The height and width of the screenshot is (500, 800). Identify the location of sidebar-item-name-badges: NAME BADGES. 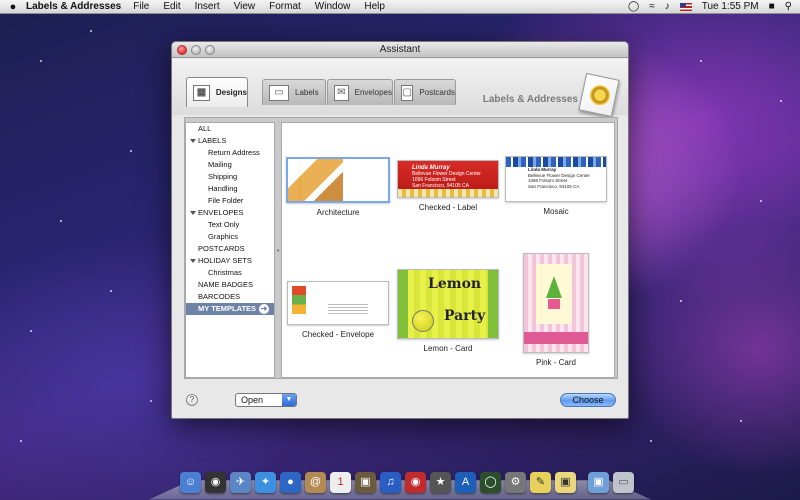
(230, 285).